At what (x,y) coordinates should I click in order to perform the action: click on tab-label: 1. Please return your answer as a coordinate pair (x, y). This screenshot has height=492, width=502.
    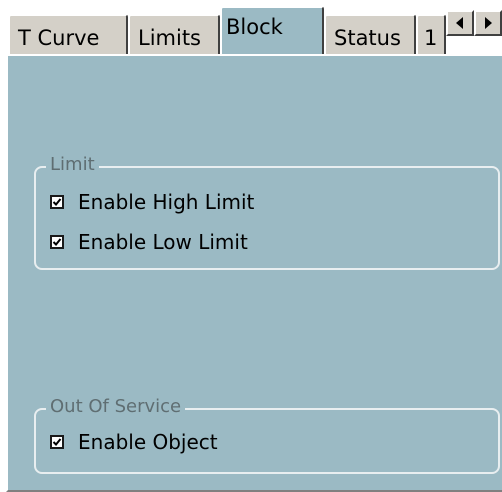
    Looking at the image, I should click on (431, 38).